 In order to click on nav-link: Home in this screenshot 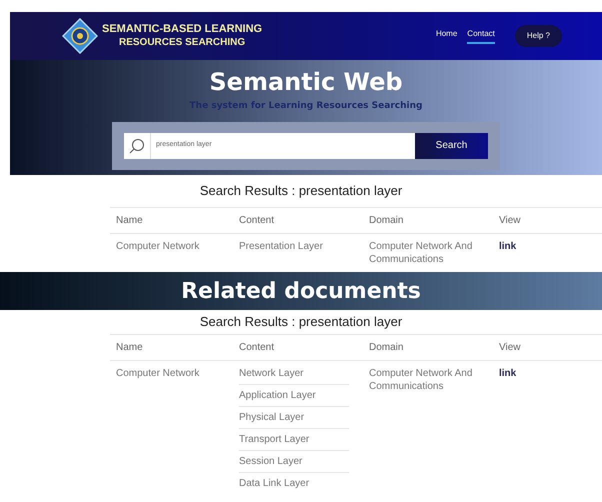, I will do `click(447, 36)`.